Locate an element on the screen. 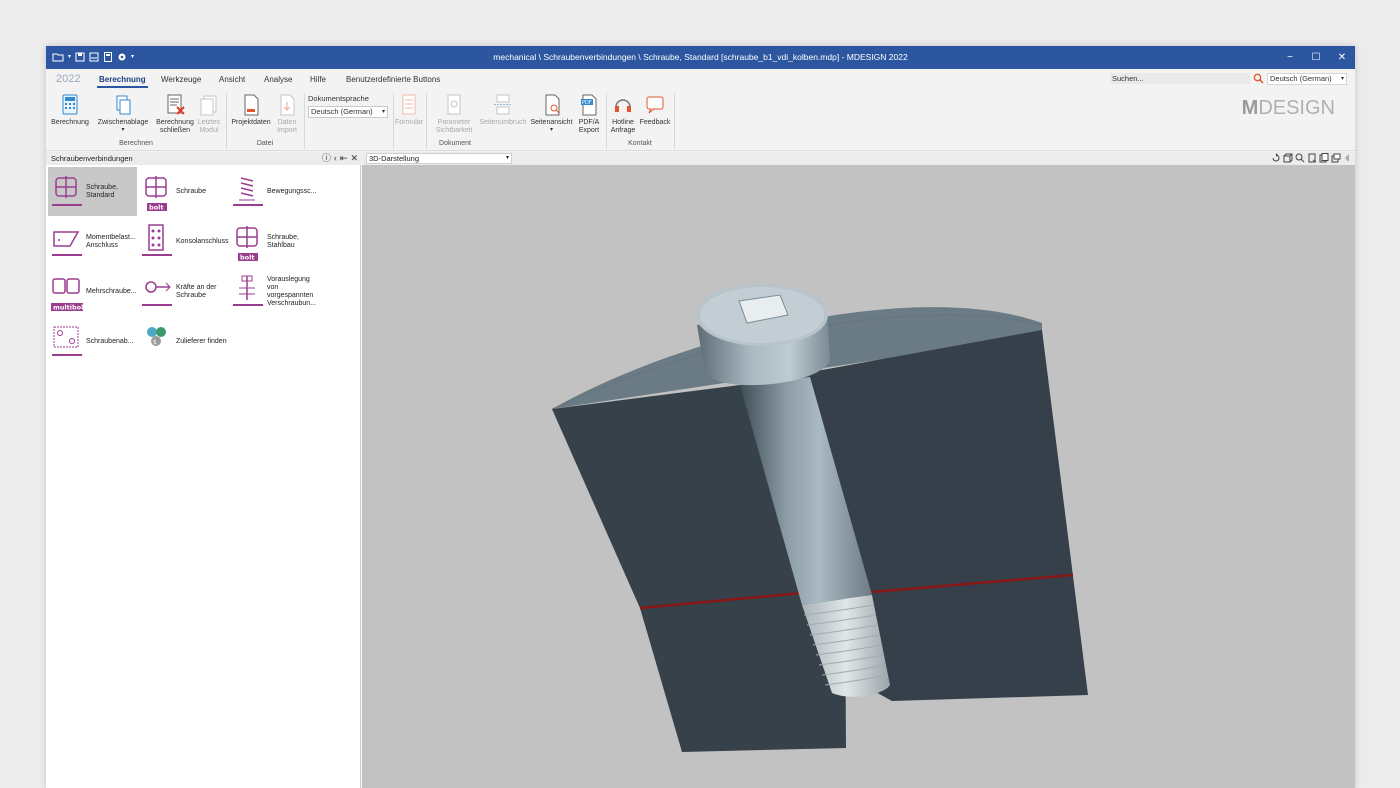 Image resolution: width=1400 pixels, height=788 pixels. ribbon-separator is located at coordinates (674, 121).